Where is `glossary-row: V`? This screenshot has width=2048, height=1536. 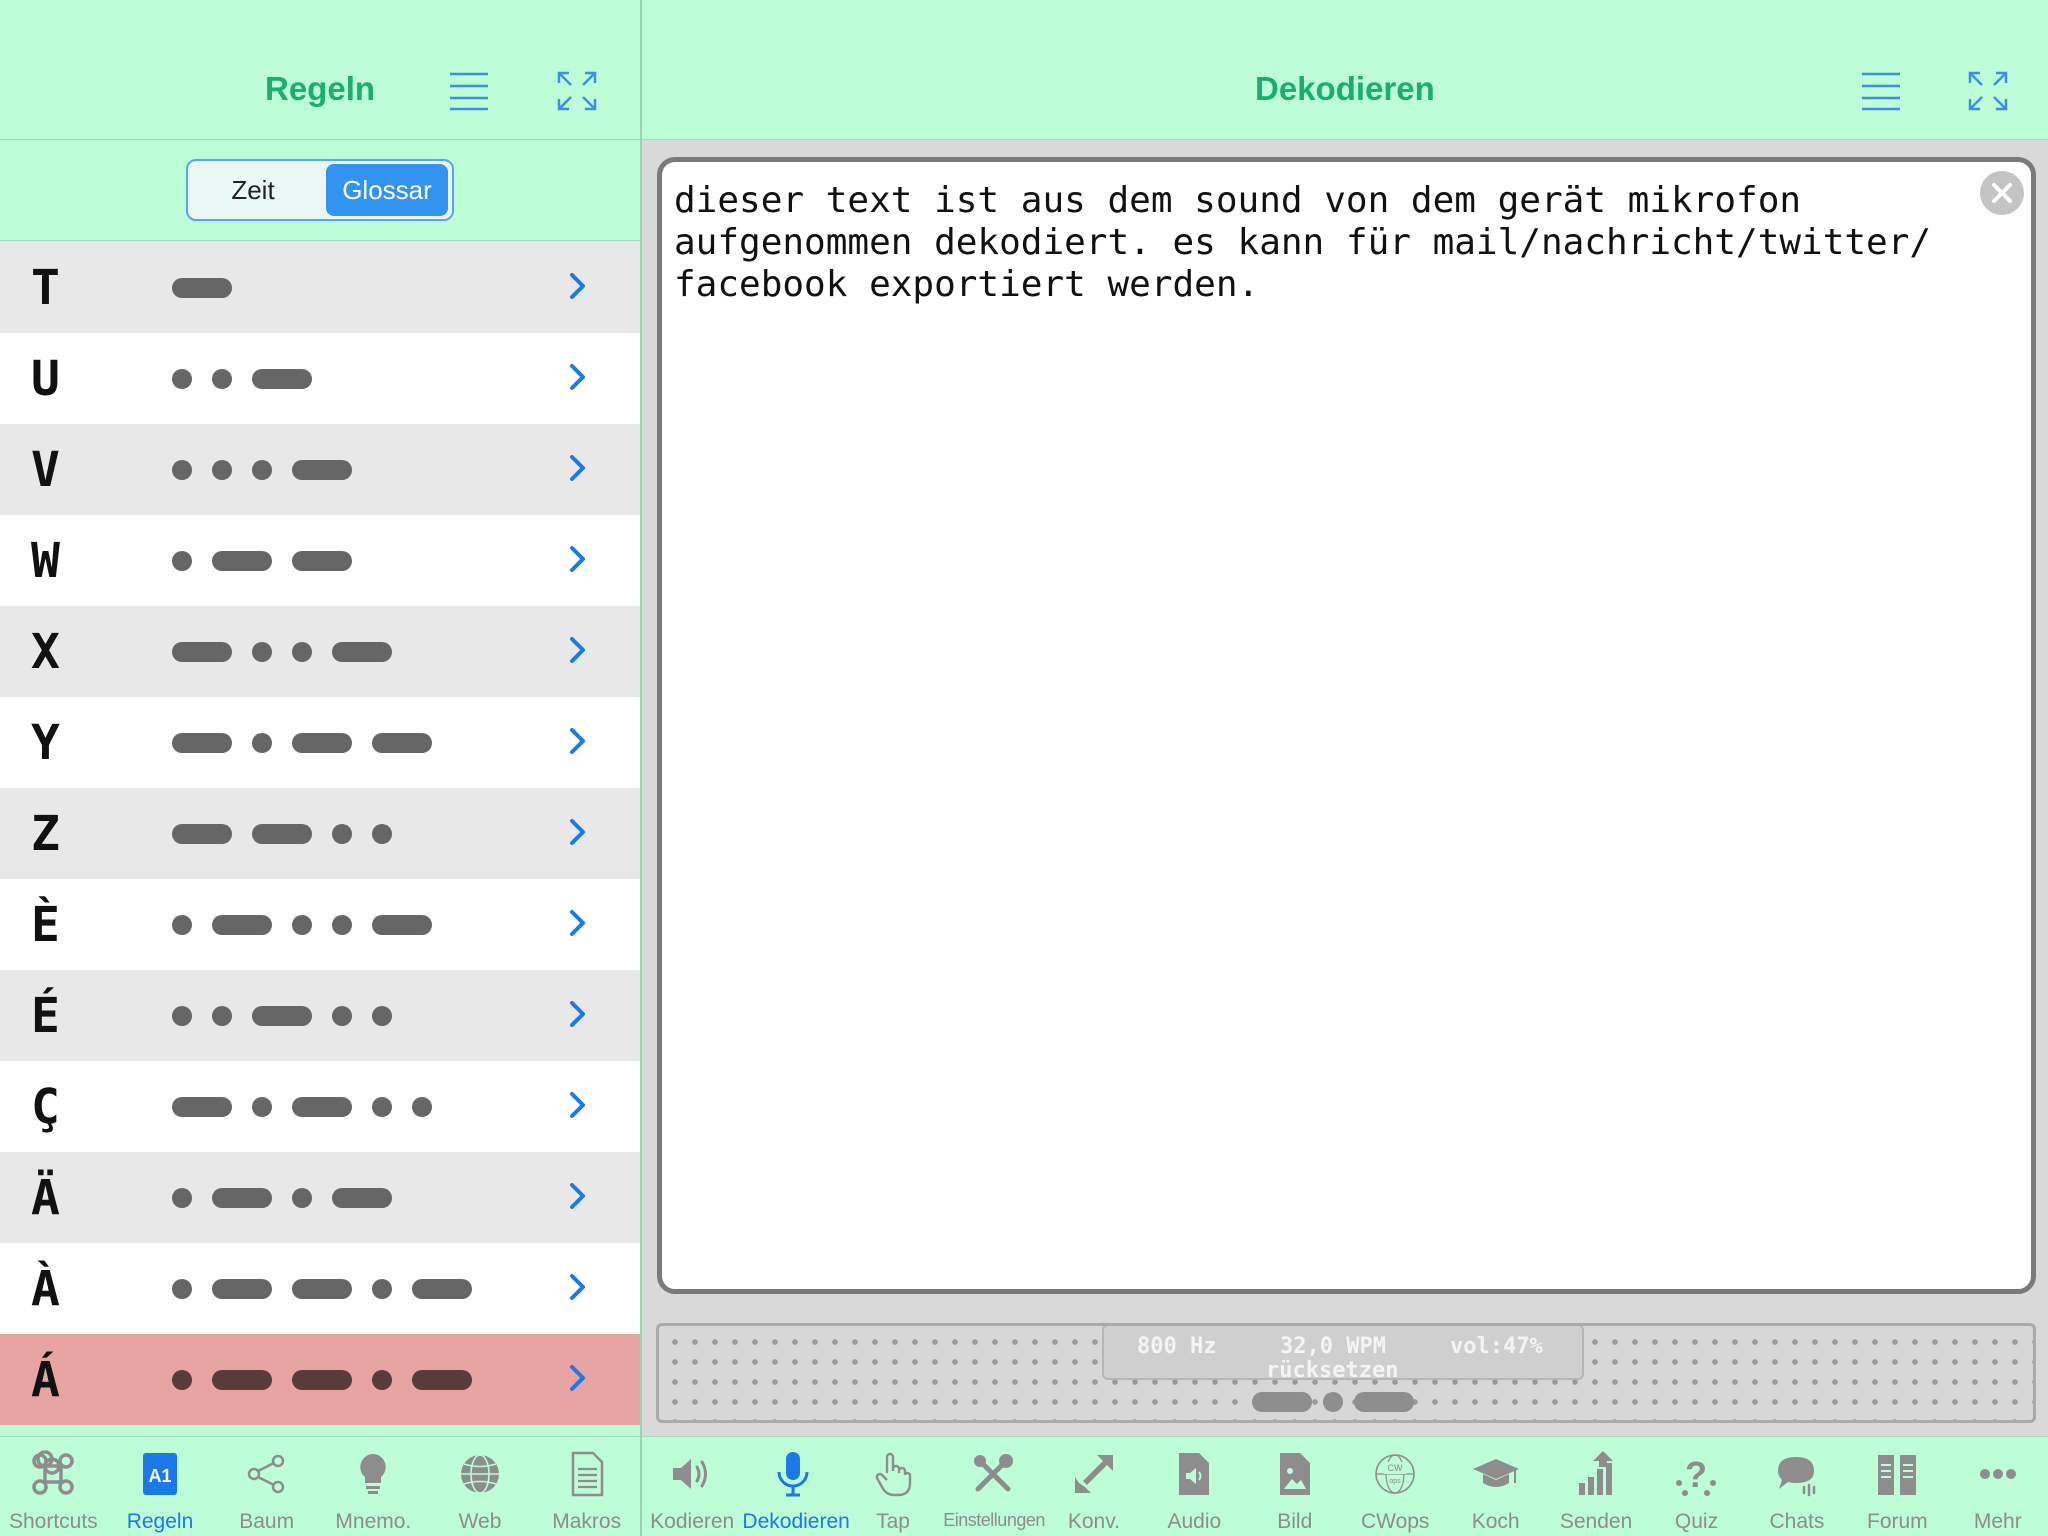
glossary-row: V is located at coordinates (320, 469).